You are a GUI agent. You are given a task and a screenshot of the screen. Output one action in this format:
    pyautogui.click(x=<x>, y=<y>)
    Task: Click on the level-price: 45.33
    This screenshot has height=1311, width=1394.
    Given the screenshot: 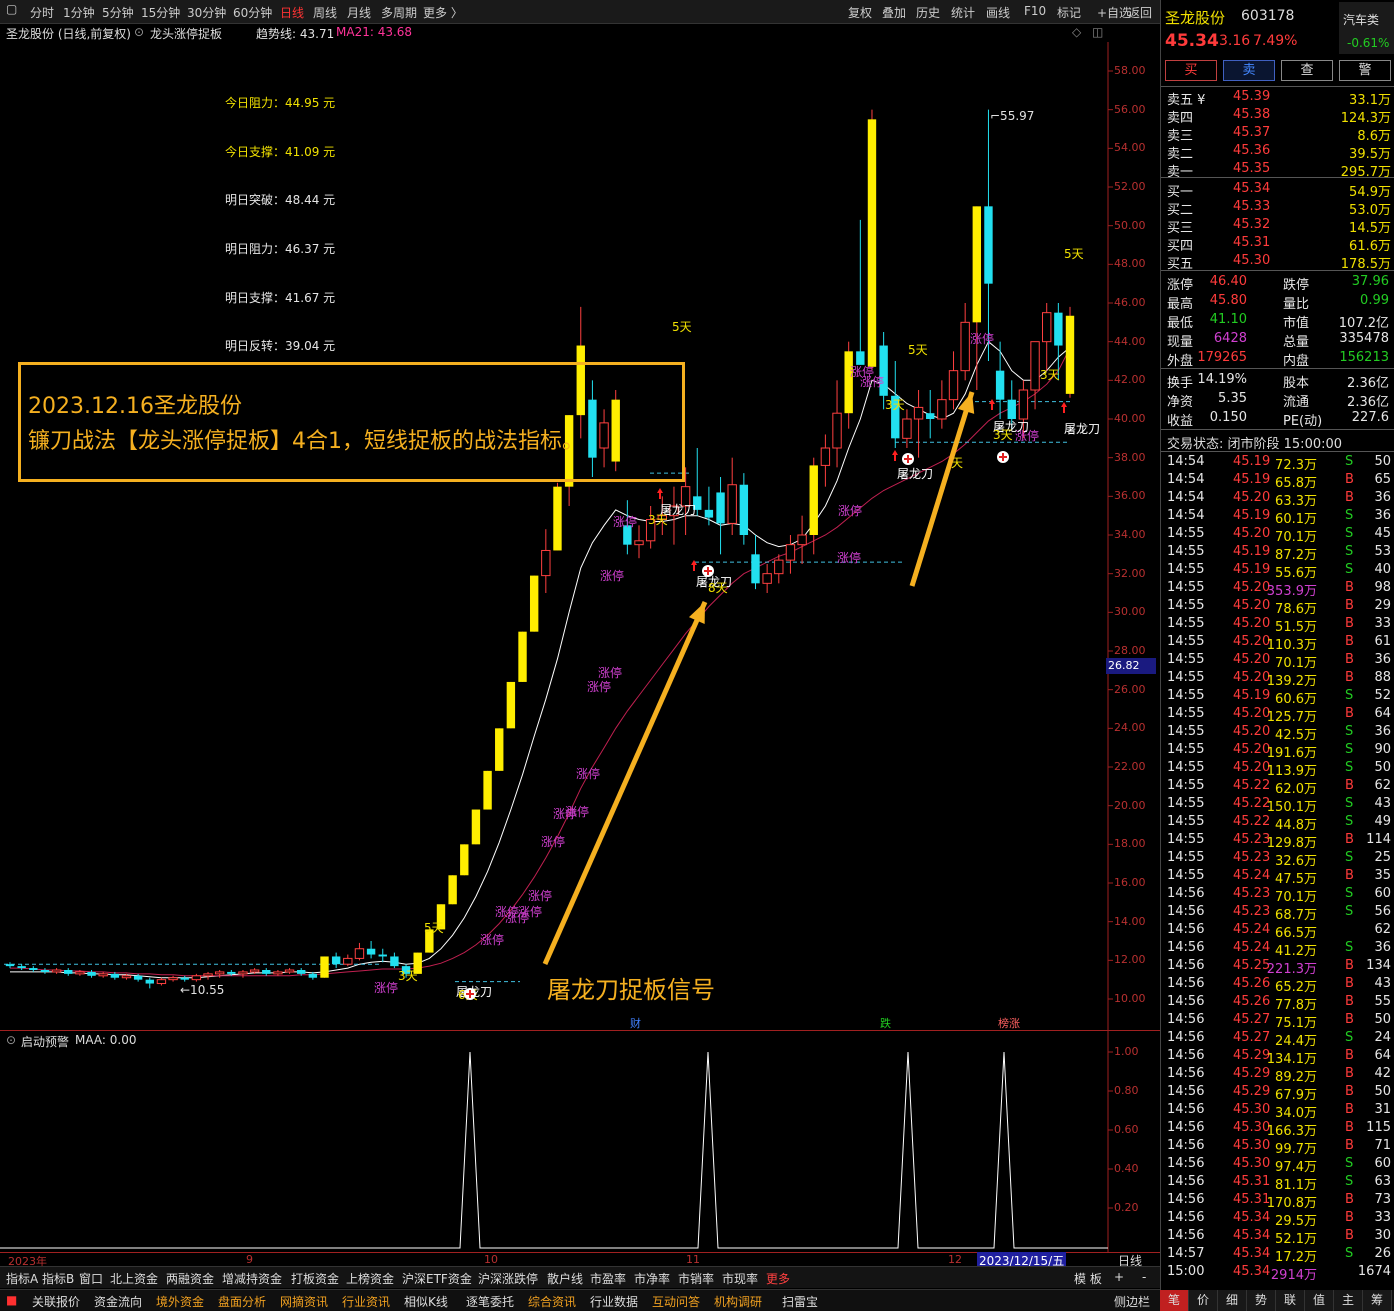 What is the action you would take?
    pyautogui.click(x=1252, y=206)
    